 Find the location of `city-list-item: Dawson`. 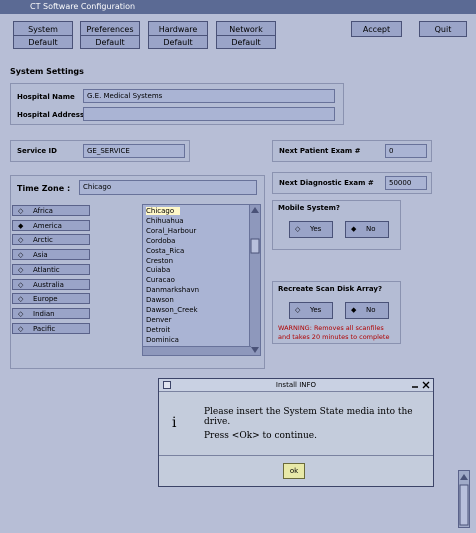

city-list-item: Dawson is located at coordinates (160, 300).